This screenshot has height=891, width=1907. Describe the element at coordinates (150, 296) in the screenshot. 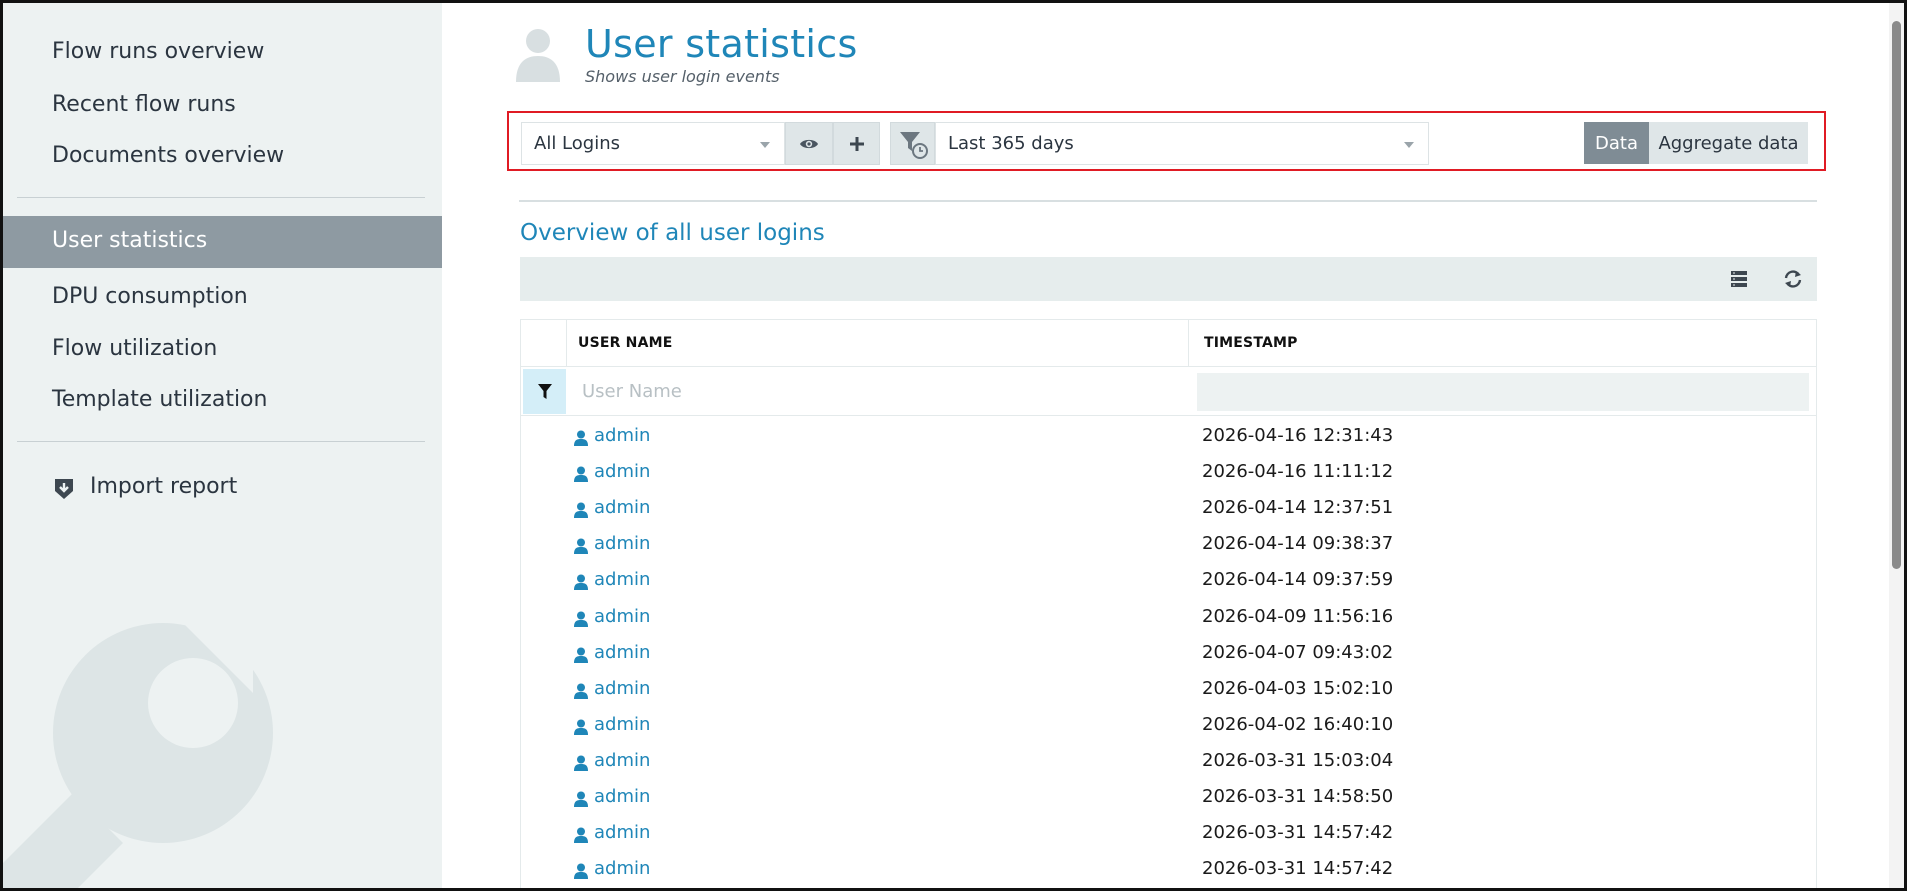

I see `sidebar-item-dpu-consumption: DPU consumption` at that location.